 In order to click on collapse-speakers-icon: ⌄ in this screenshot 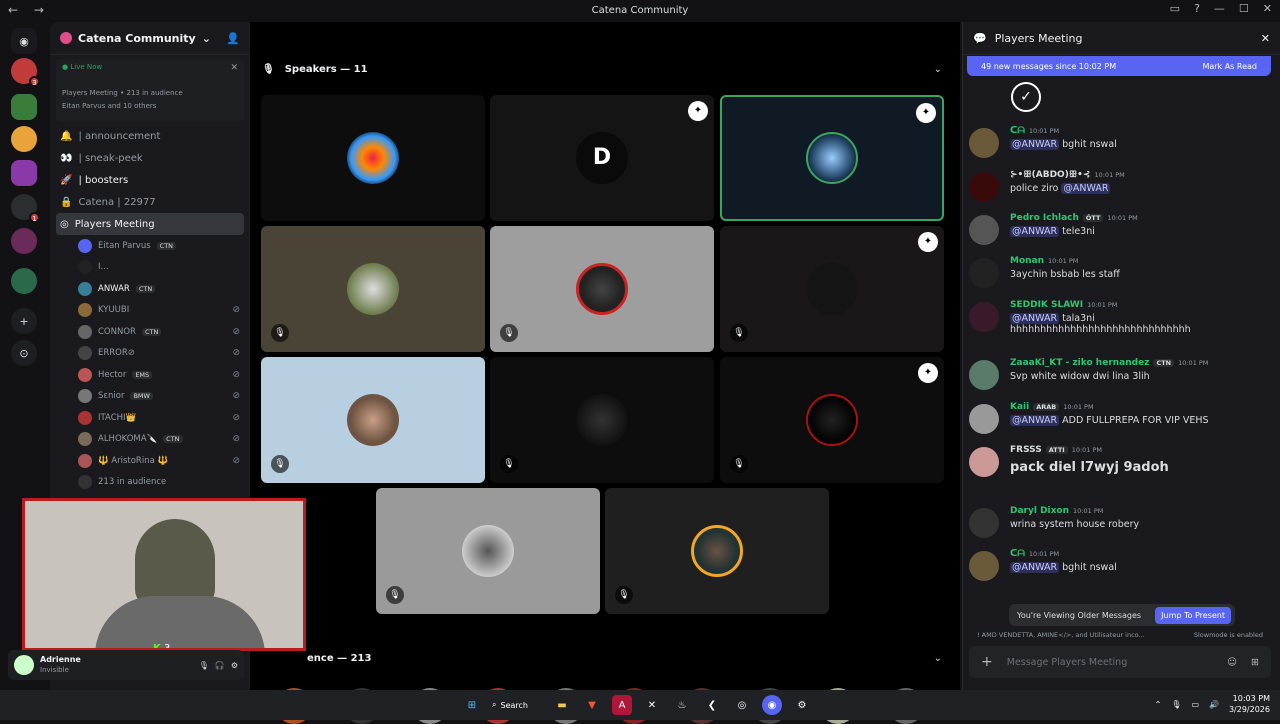, I will do `click(938, 69)`.